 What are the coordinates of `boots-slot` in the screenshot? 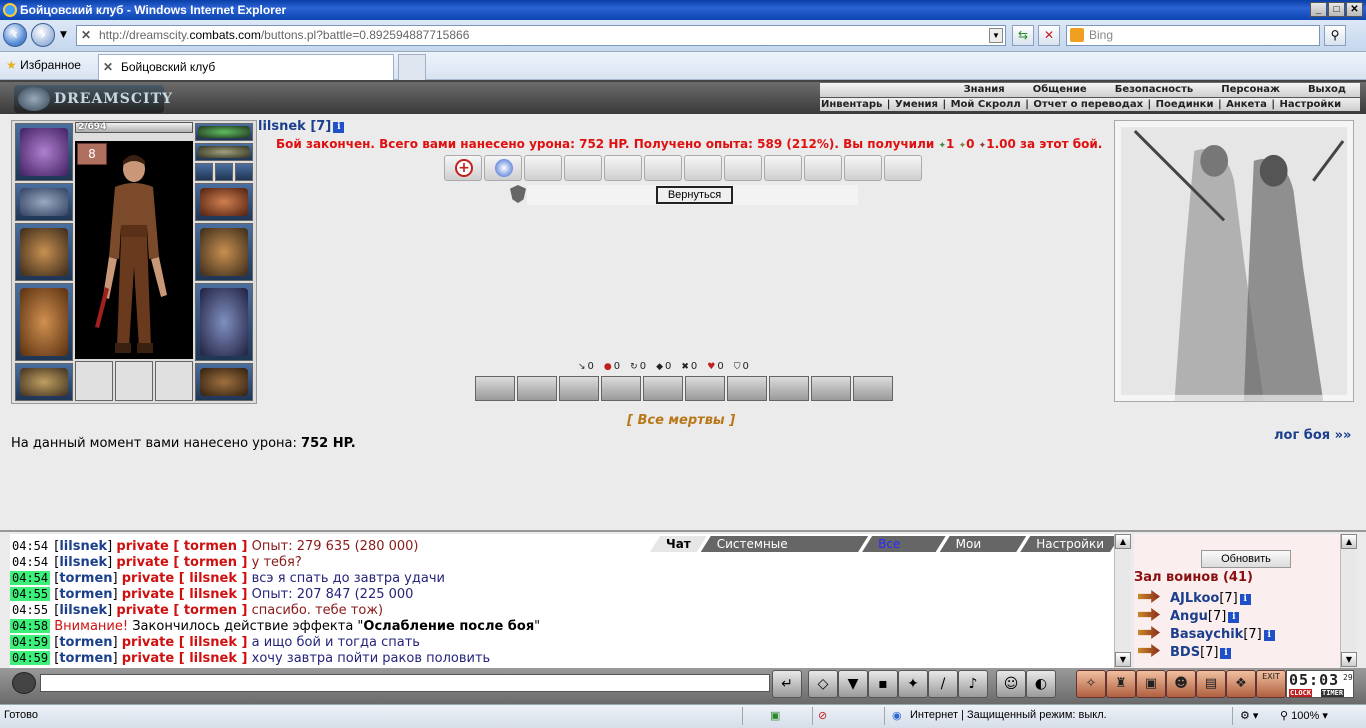 It's located at (224, 382).